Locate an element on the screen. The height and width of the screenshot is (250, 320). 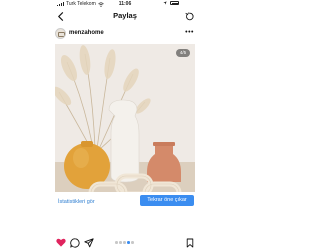
refresh-button is located at coordinates (189, 16).